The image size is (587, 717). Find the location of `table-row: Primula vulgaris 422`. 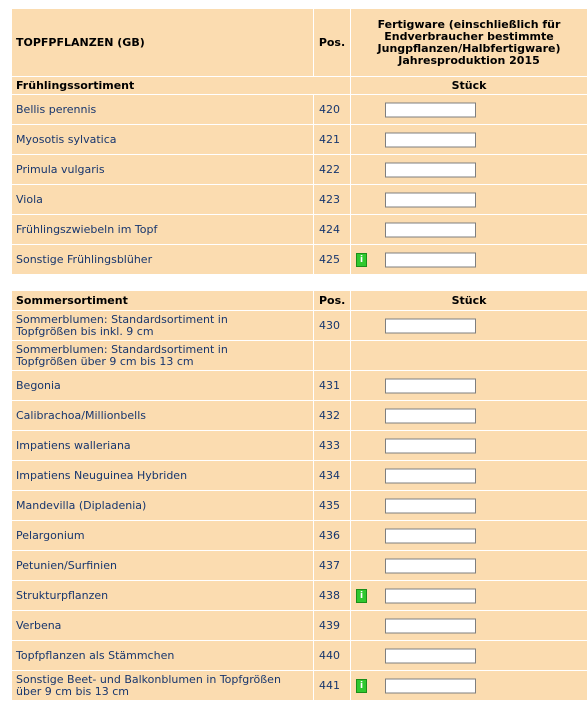

table-row: Primula vulgaris 422 is located at coordinates (299, 169).